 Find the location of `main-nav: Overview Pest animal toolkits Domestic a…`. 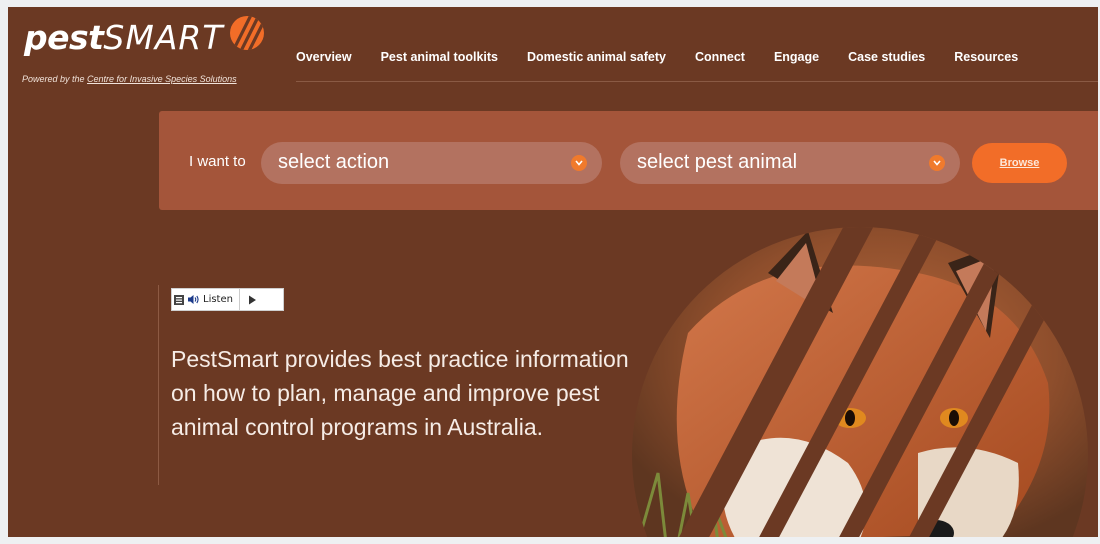

main-nav: Overview Pest animal toolkits Domestic a… is located at coordinates (671, 57).